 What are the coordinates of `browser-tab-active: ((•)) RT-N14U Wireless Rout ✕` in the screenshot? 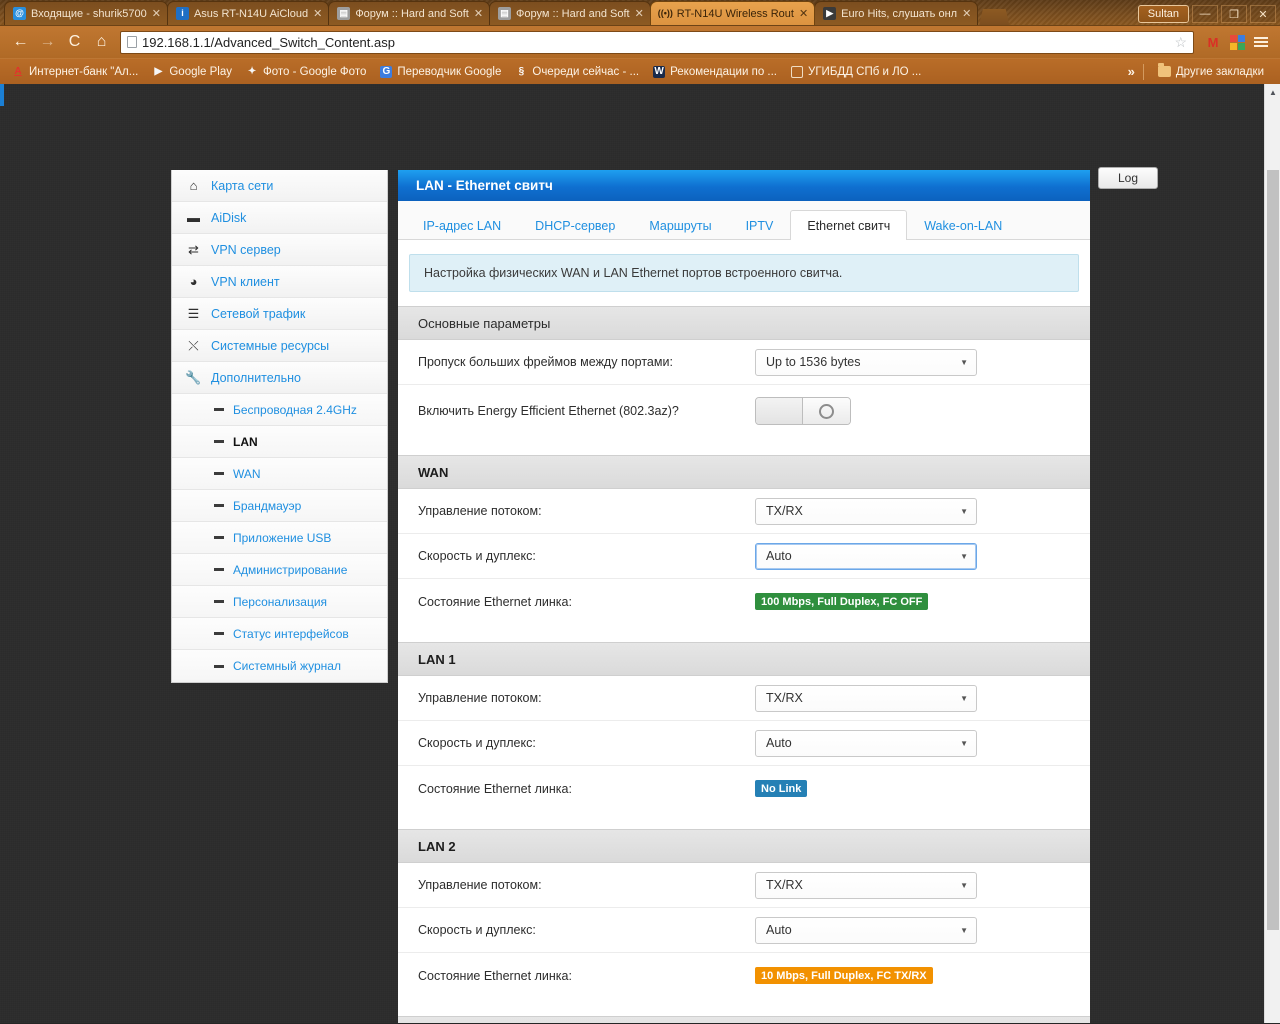 It's located at (732, 13).